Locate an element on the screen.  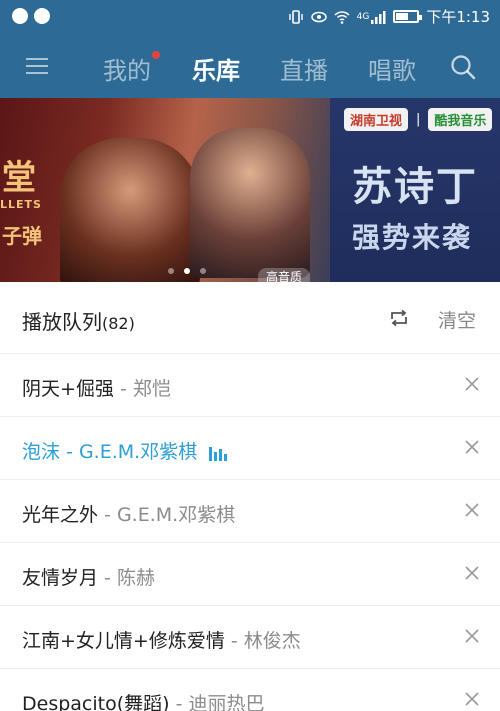
eye-icon is located at coordinates (318, 16).